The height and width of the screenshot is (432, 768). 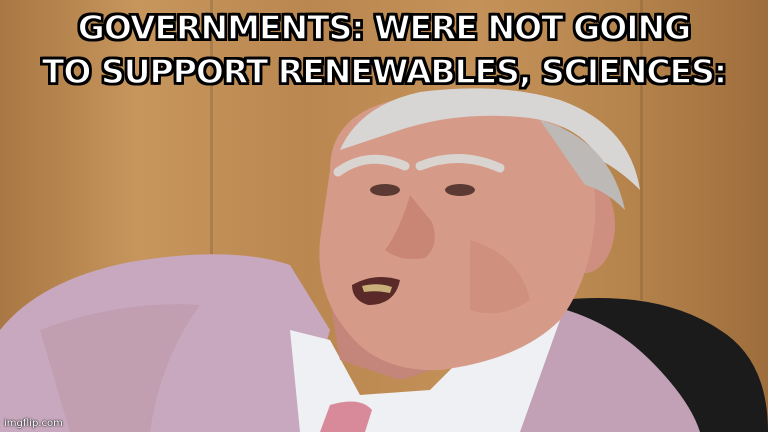 What do you see at coordinates (384, 27) in the screenshot?
I see `caption-line-1: GOVERNMENTS: WERE NOT GOING` at bounding box center [384, 27].